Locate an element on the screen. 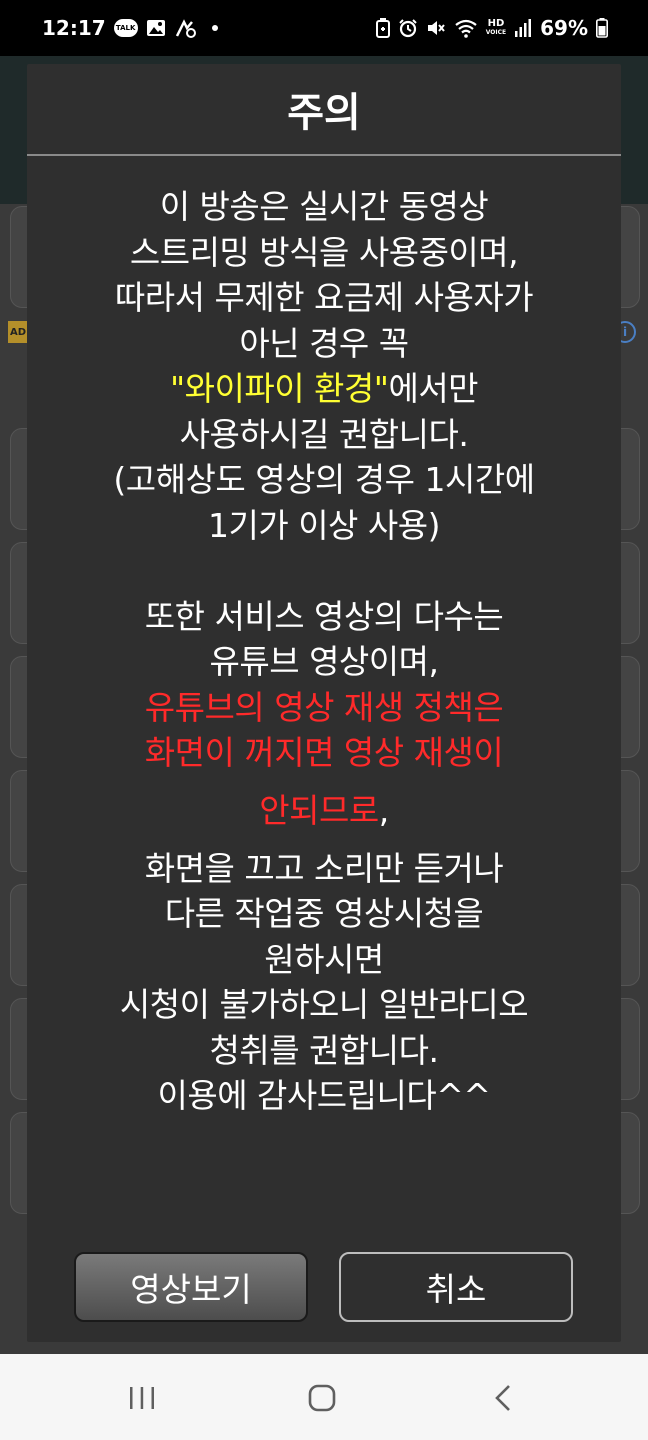 The width and height of the screenshot is (648, 1440). message-line: 1기가 이상 사용) is located at coordinates (324, 525).